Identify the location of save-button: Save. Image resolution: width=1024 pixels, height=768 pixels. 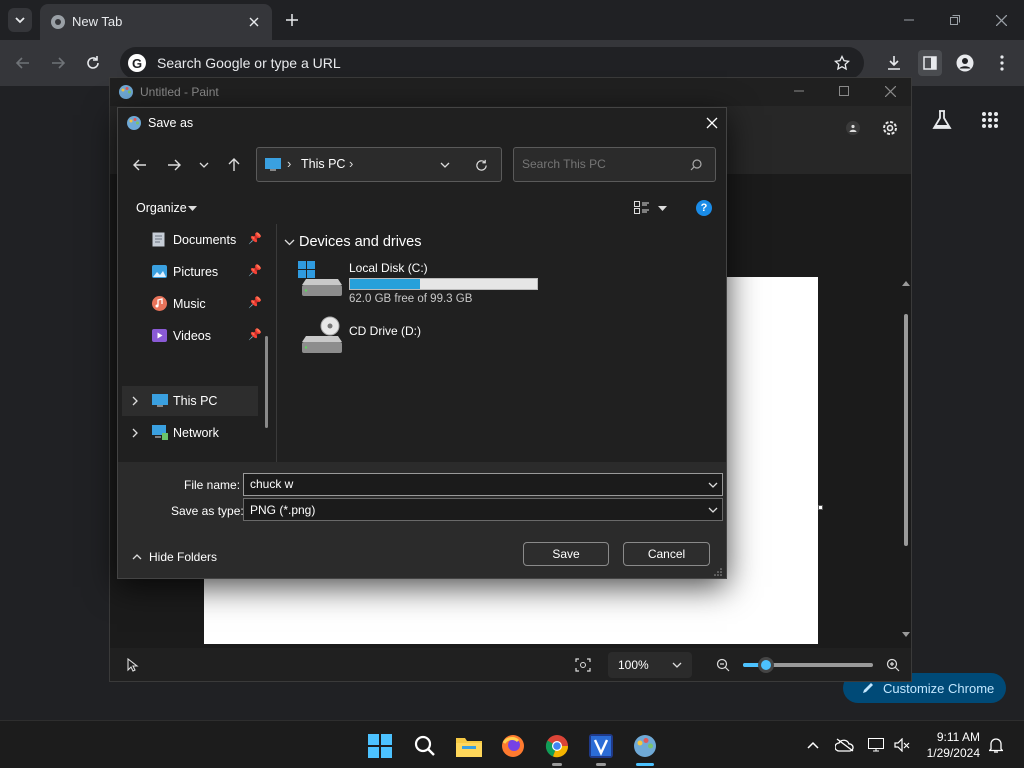
(566, 554).